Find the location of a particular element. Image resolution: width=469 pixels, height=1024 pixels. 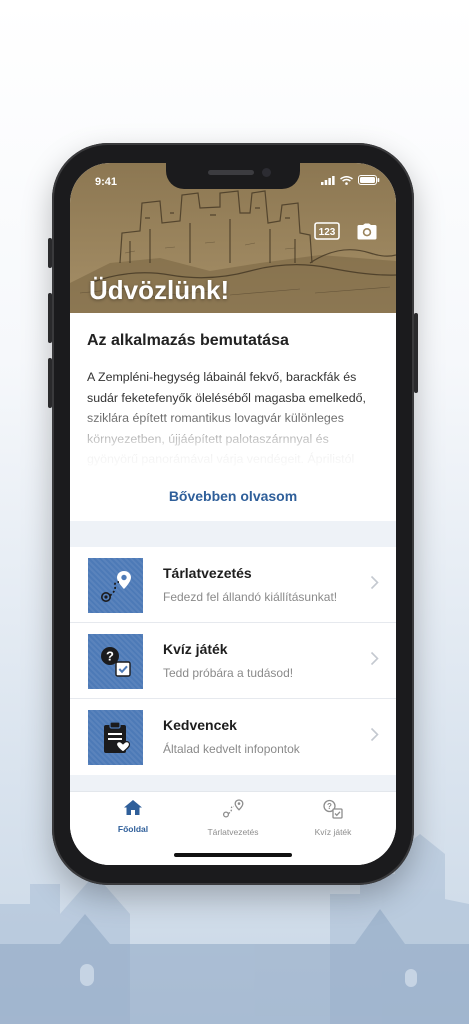

welcome-title: Üdvözlünk! is located at coordinates (159, 290).